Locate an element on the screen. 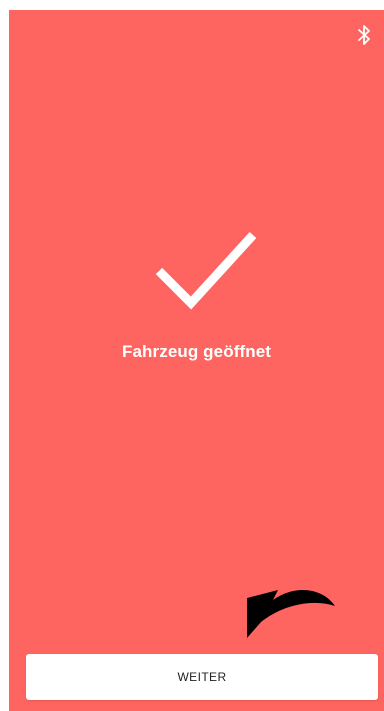  bluetooth-icon is located at coordinates (364, 35).